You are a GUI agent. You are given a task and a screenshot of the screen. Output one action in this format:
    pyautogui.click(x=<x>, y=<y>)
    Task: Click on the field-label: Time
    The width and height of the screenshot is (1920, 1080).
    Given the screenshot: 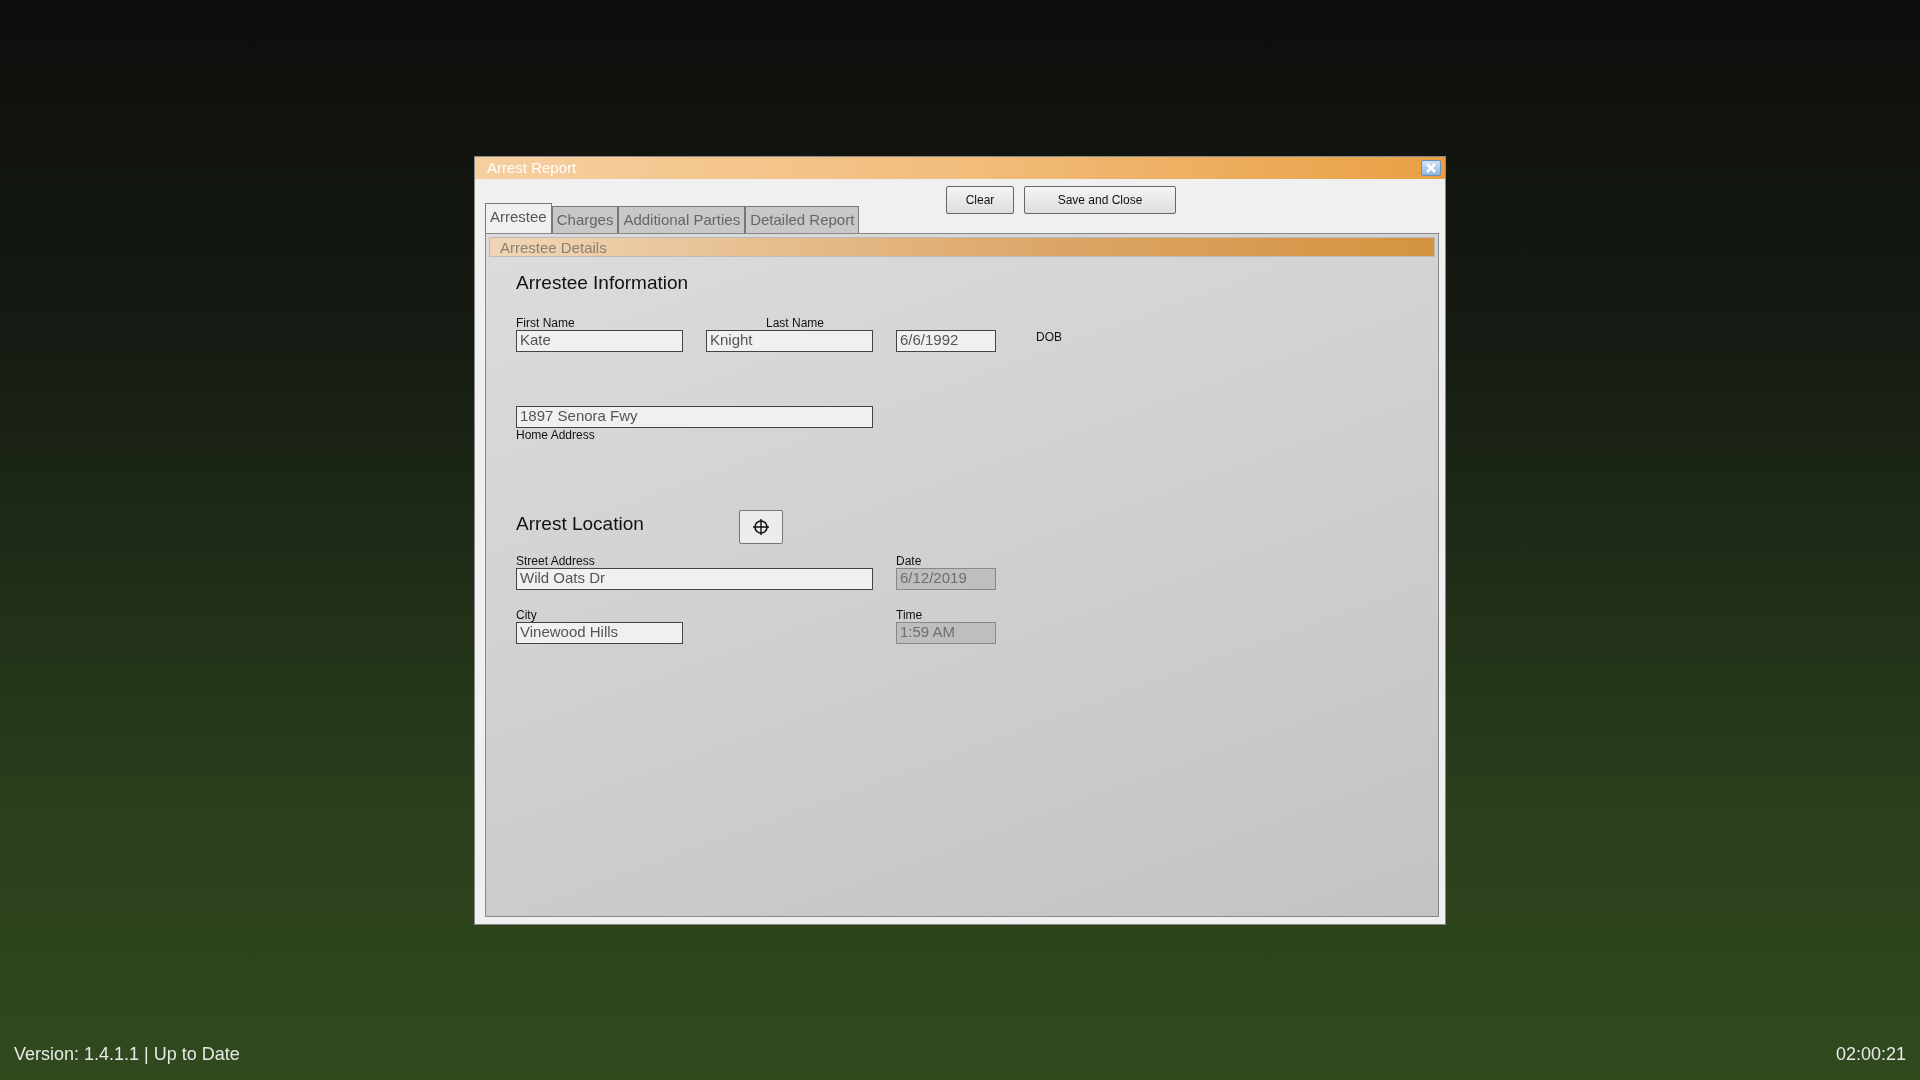 What is the action you would take?
    pyautogui.click(x=910, y=614)
    